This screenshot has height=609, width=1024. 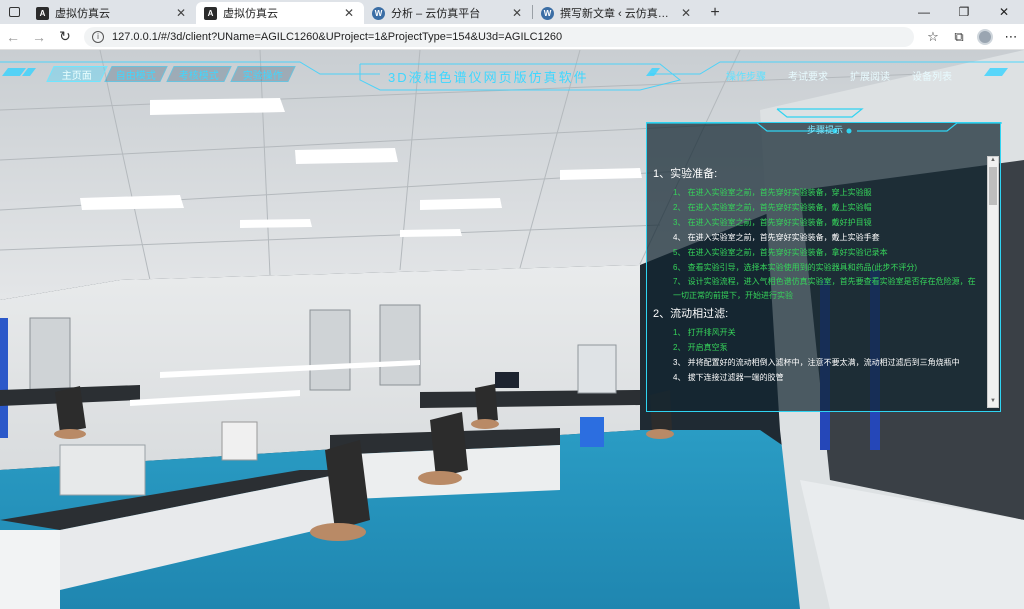 I want to click on avatar, so click(x=985, y=36).